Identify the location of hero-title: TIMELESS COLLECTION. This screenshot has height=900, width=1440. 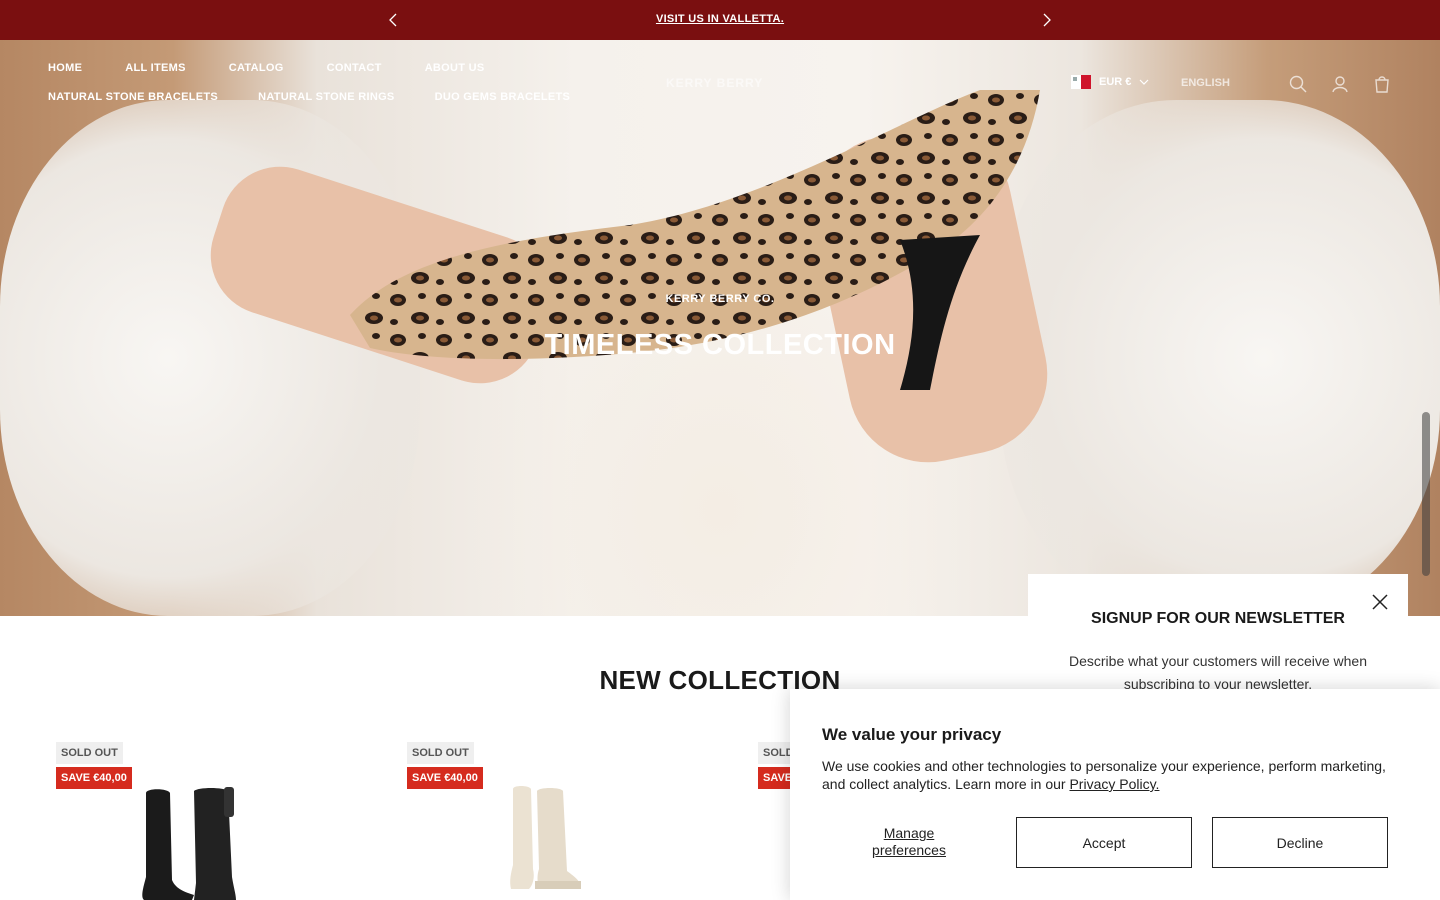
(720, 345).